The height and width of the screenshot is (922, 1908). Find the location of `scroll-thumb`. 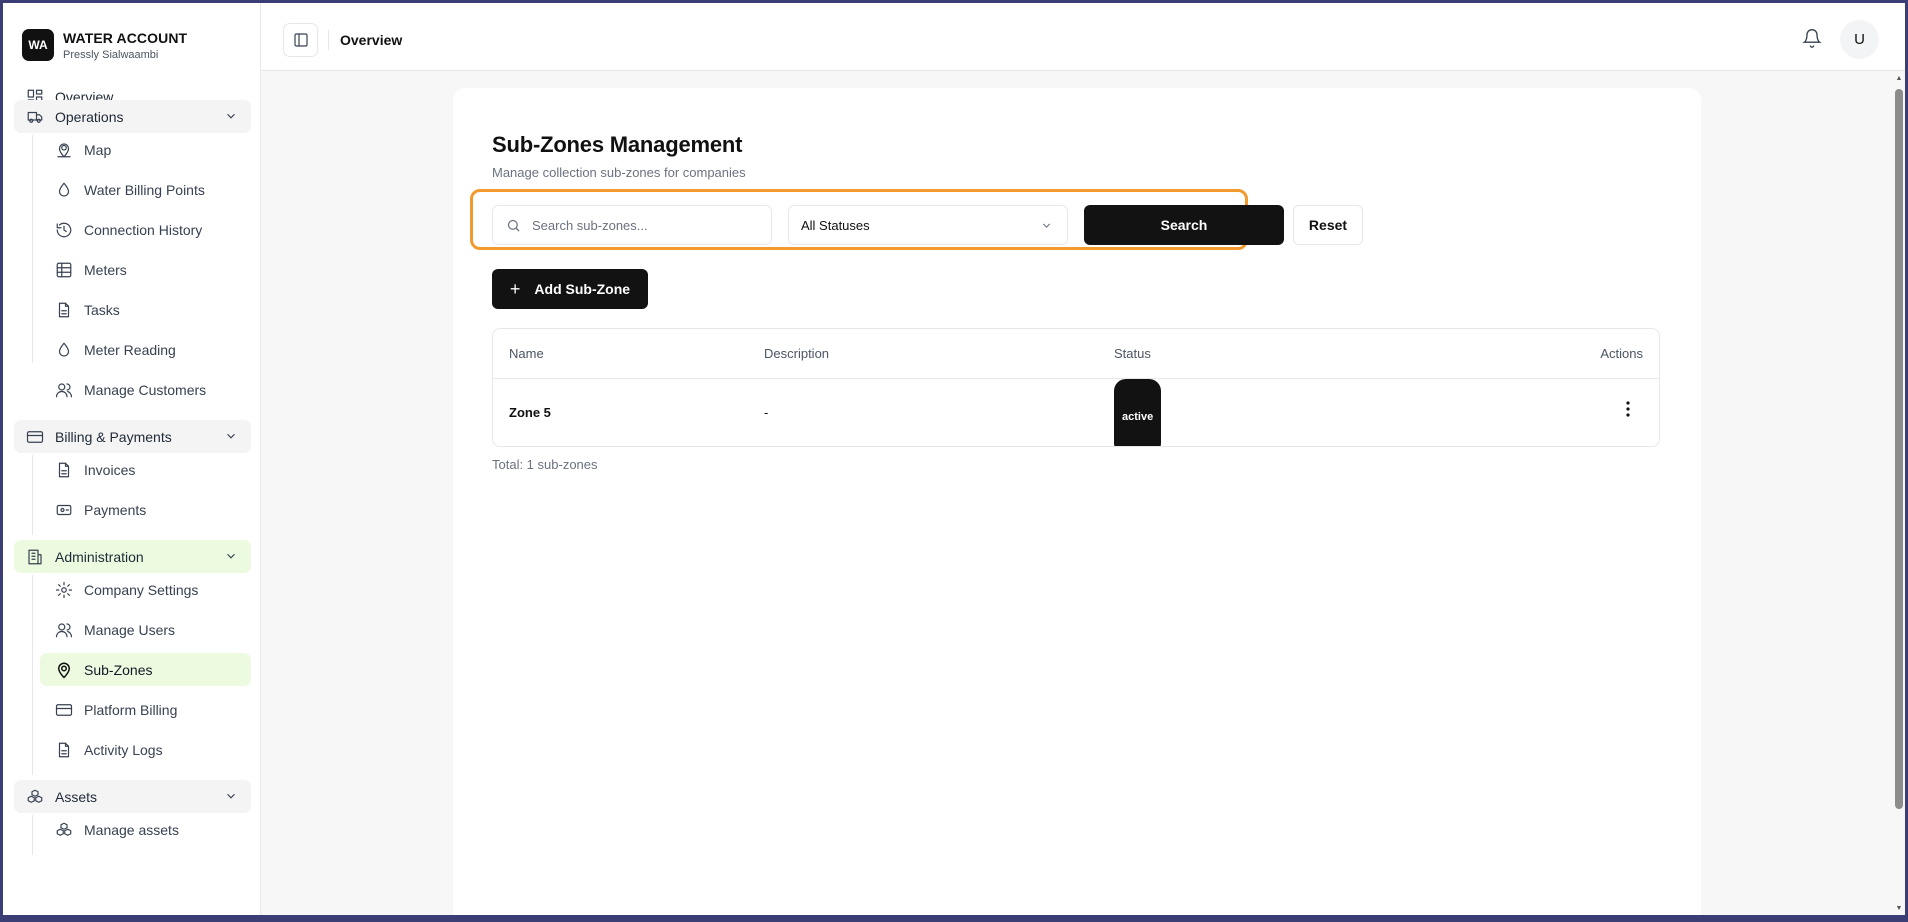

scroll-thumb is located at coordinates (1899, 449).